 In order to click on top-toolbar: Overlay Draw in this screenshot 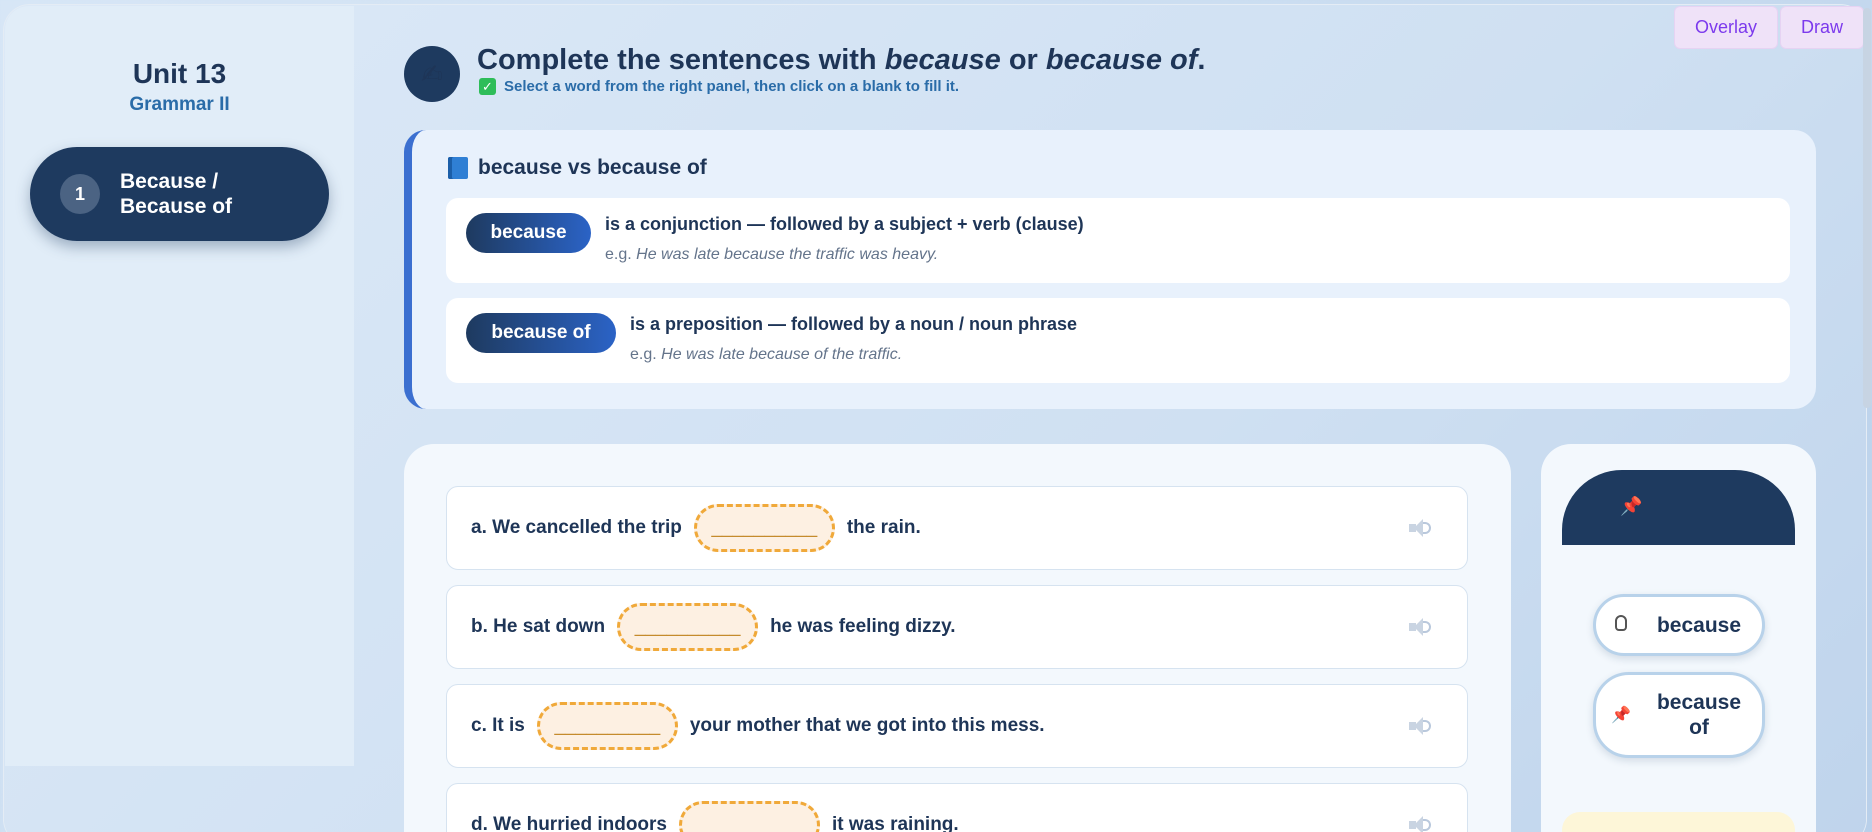, I will do `click(1768, 27)`.